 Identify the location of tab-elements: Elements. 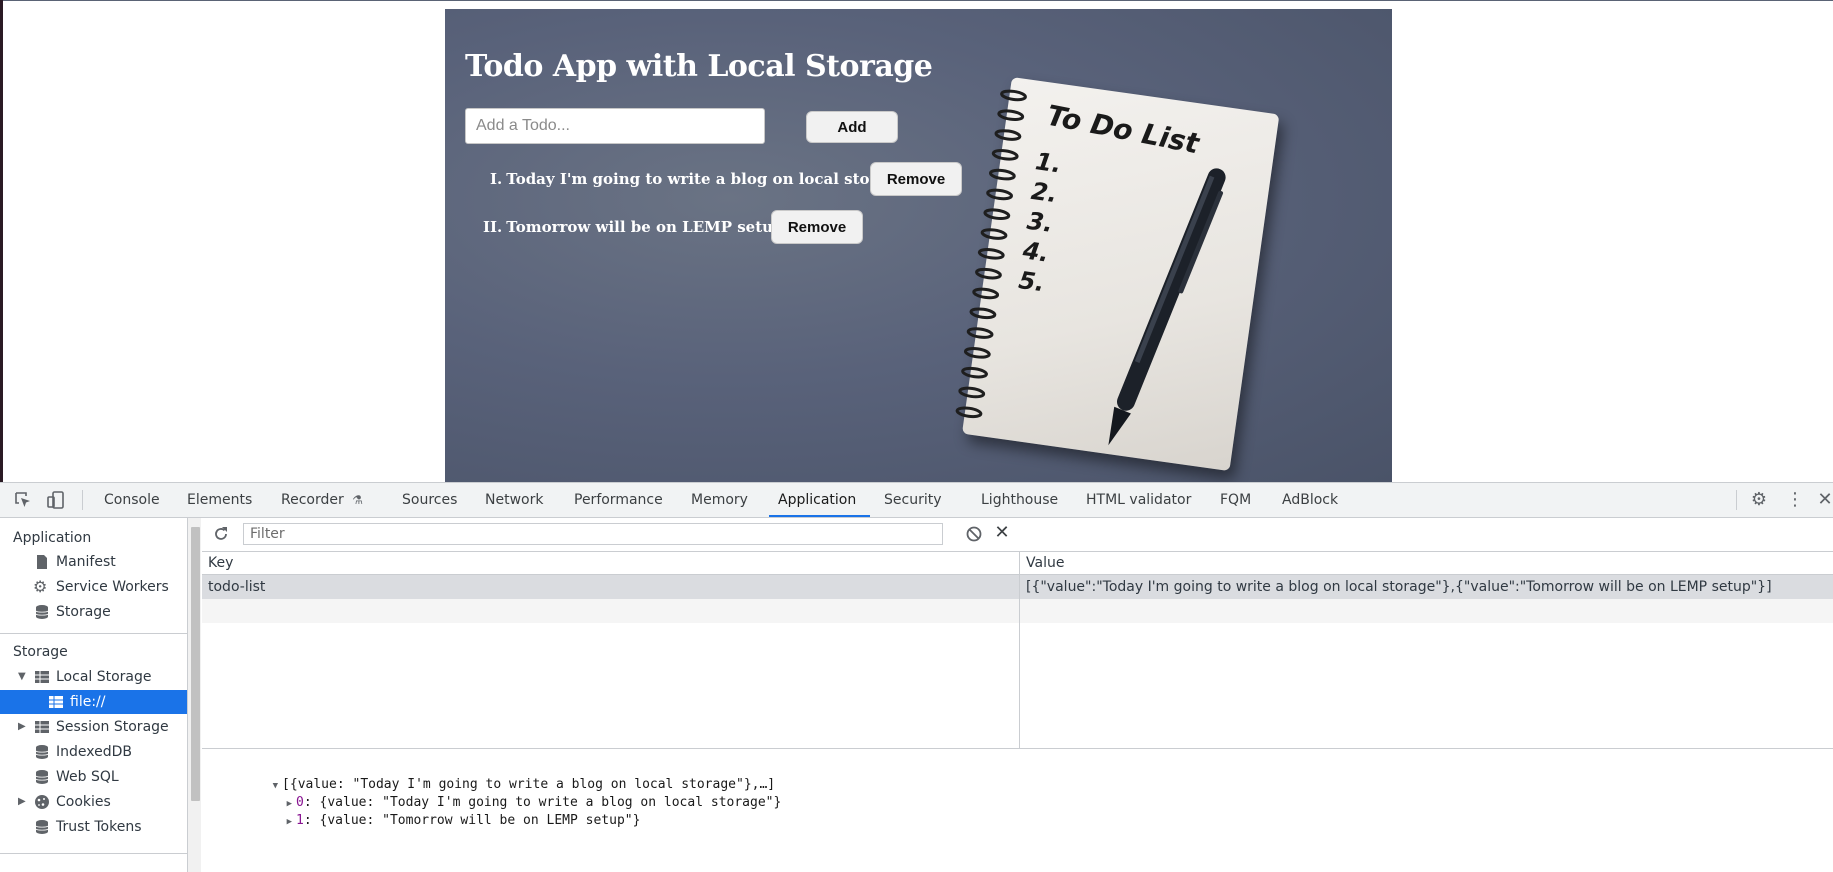
(219, 500).